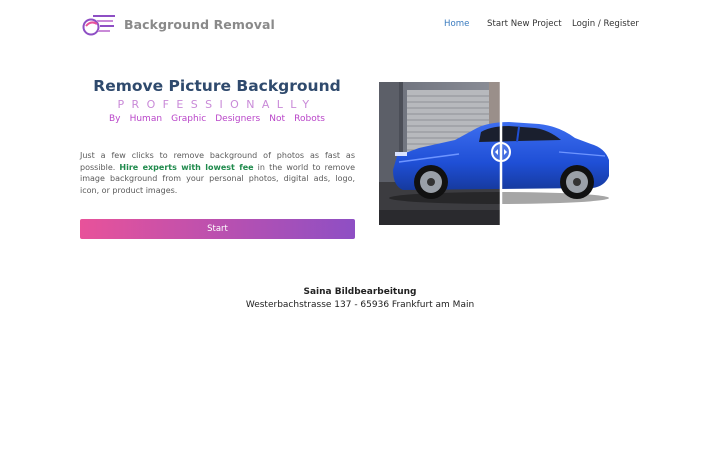  I want to click on nav-home: Home, so click(456, 24).